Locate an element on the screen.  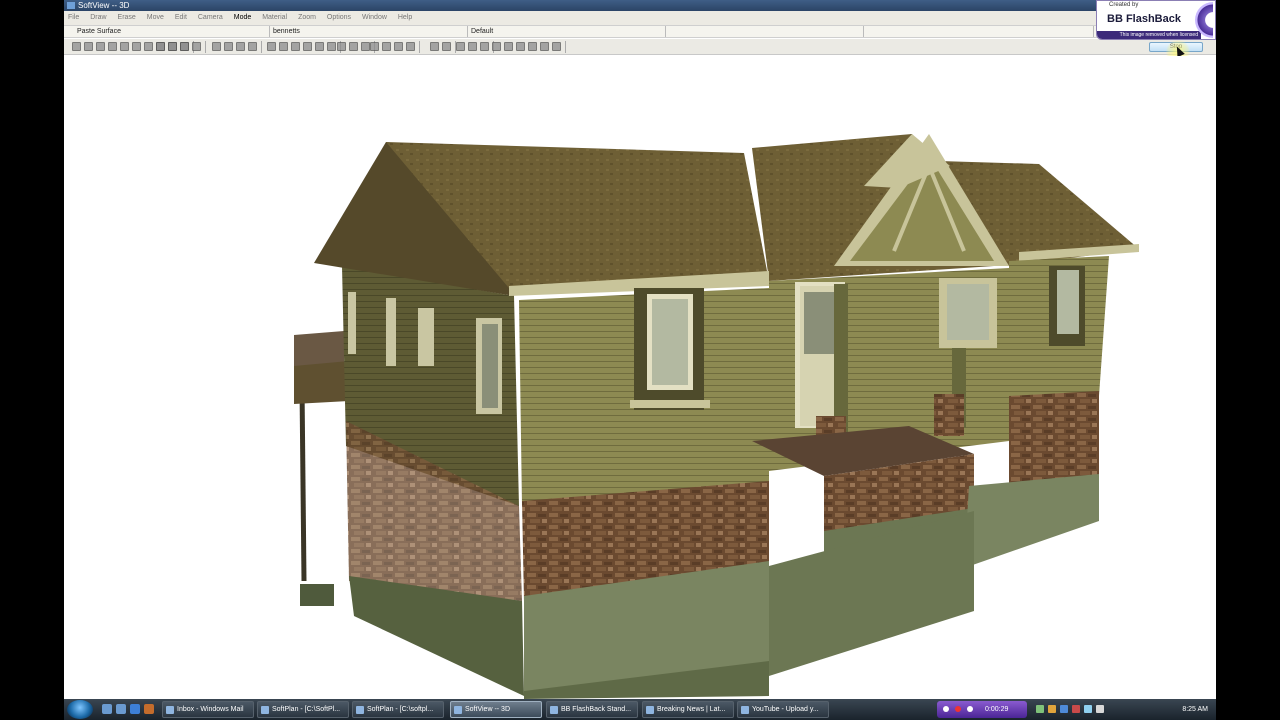
menu-zoom: Zoom is located at coordinates (307, 18).